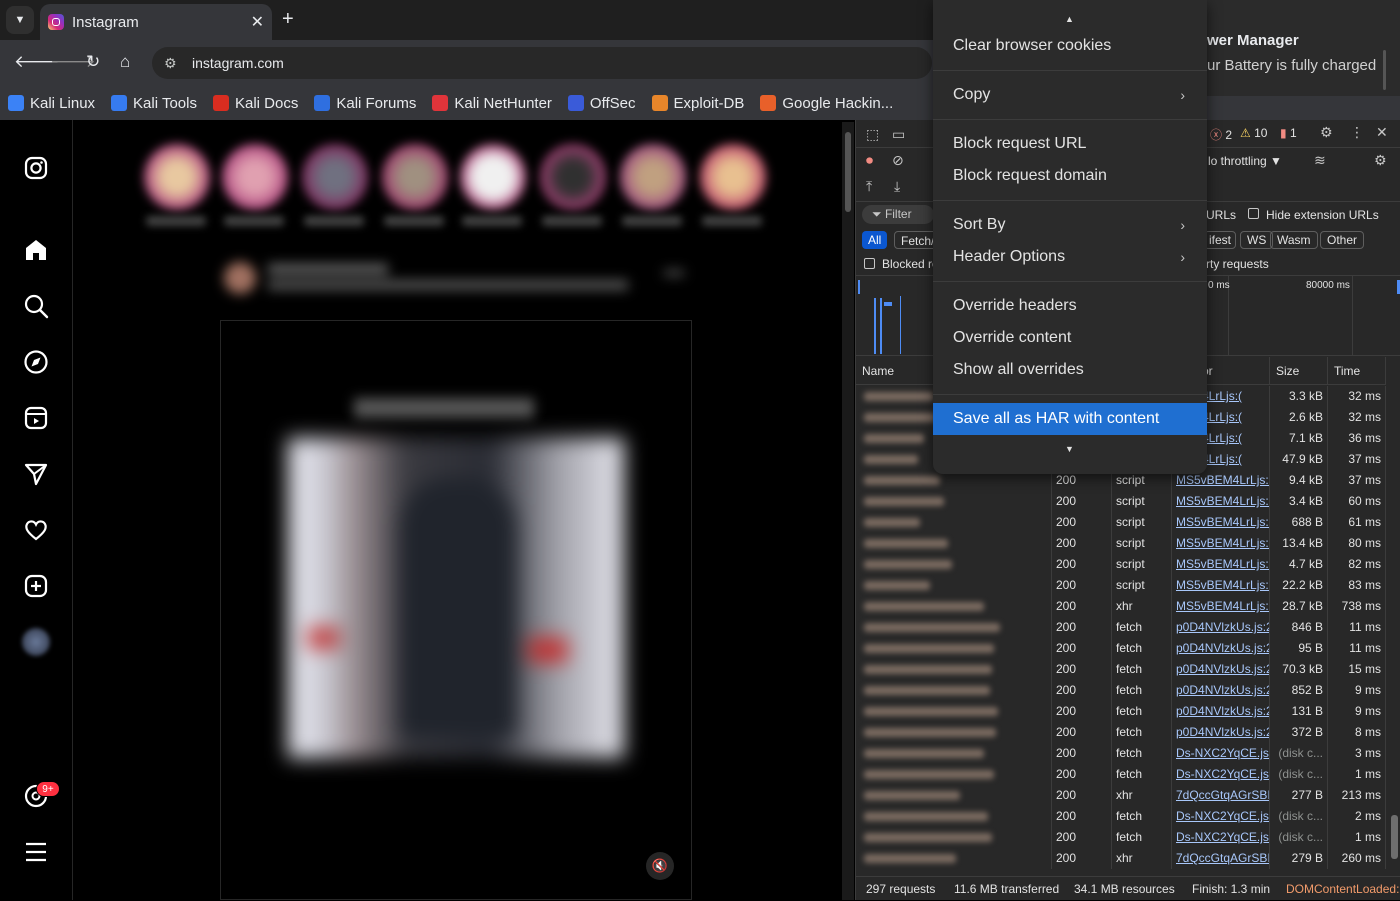 The height and width of the screenshot is (901, 1400). Describe the element at coordinates (1121, 669) in the screenshot. I see `table-row: 200 fetch p0D4NVlzkUs.js:2 70.3 kB 15 ms` at that location.